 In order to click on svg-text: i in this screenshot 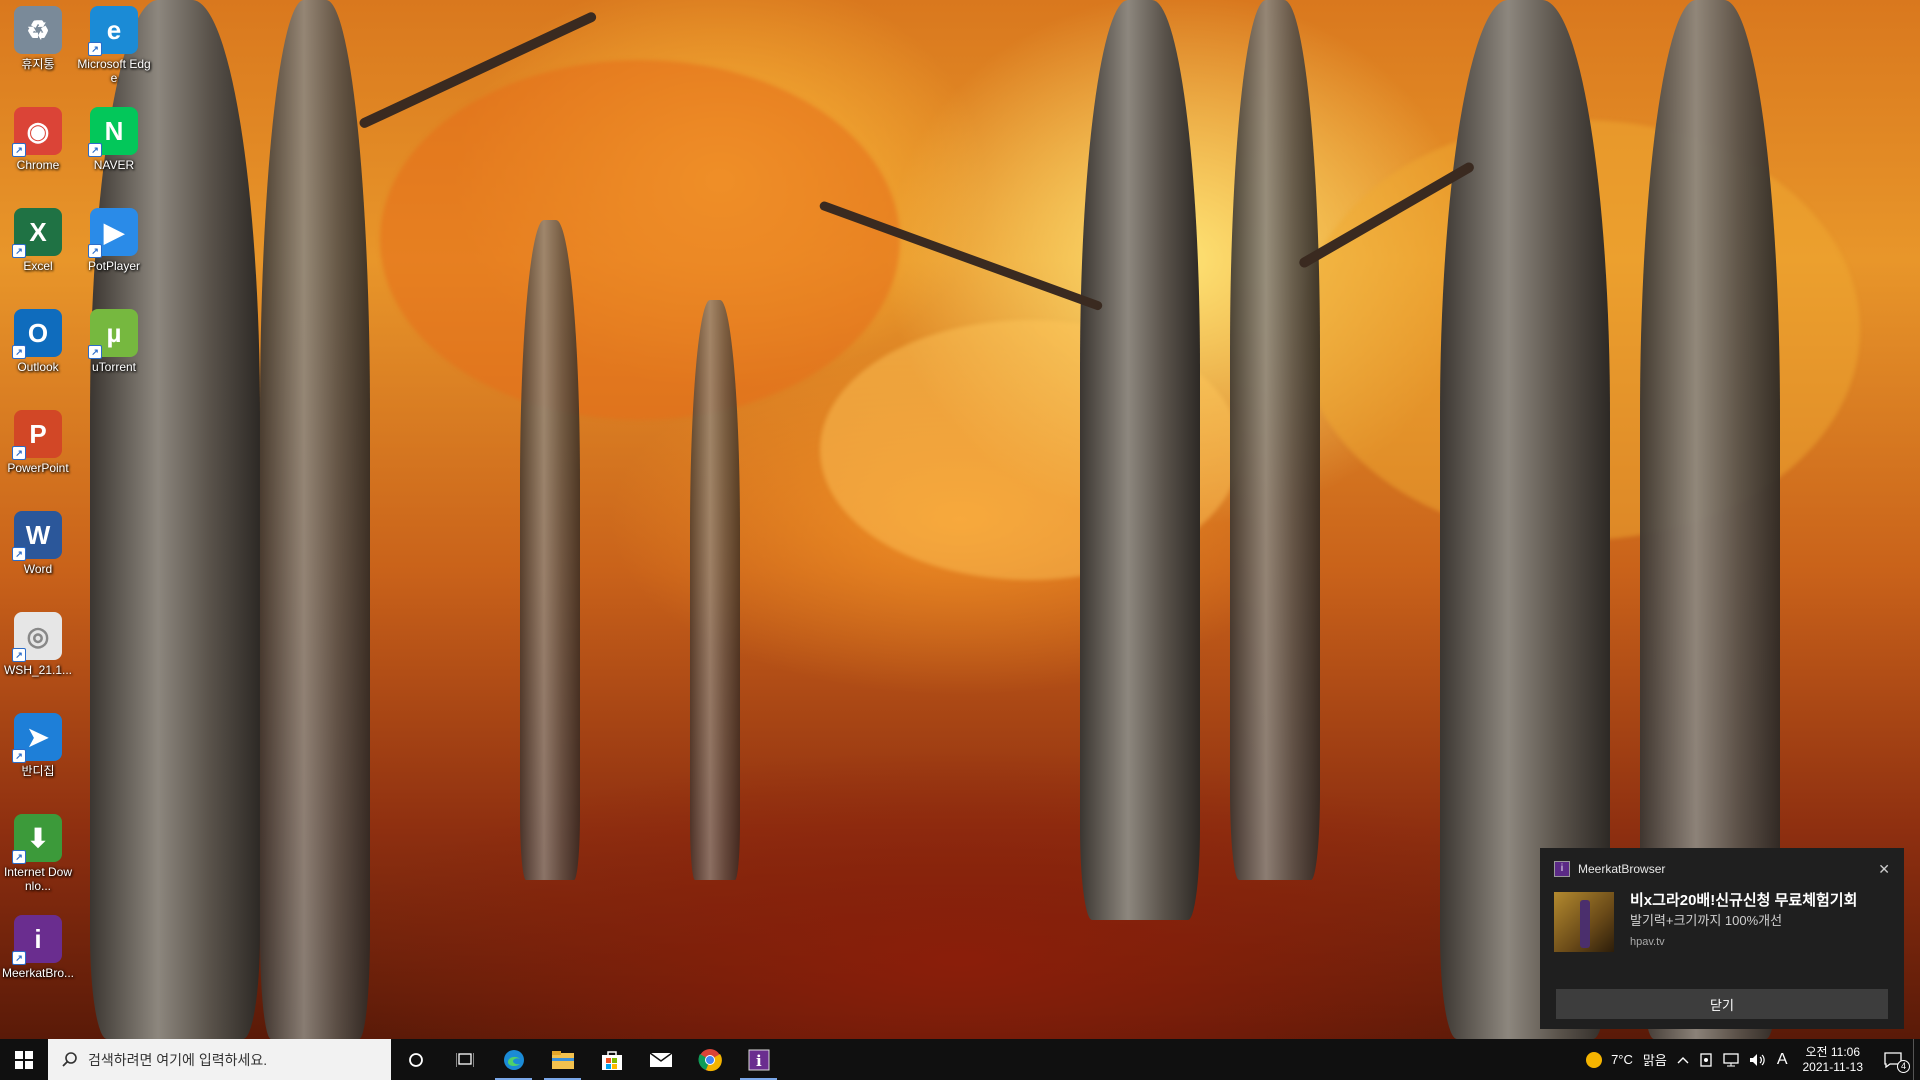, I will do `click(759, 1061)`.